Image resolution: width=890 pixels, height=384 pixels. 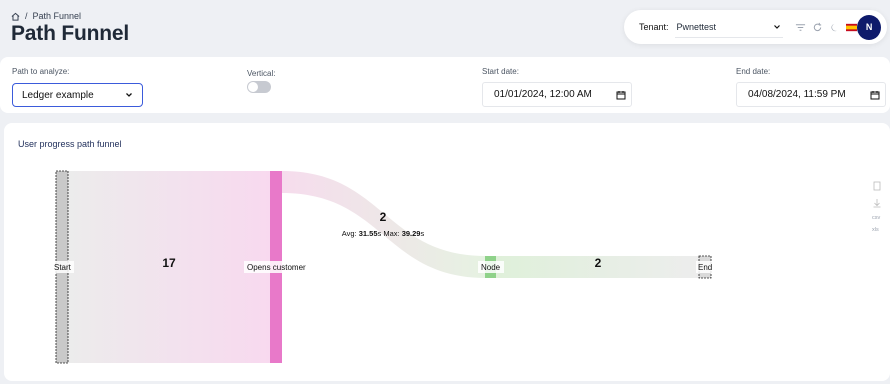 I want to click on start-date-value: 01/01/2024, 12:00 AM, so click(x=543, y=94).